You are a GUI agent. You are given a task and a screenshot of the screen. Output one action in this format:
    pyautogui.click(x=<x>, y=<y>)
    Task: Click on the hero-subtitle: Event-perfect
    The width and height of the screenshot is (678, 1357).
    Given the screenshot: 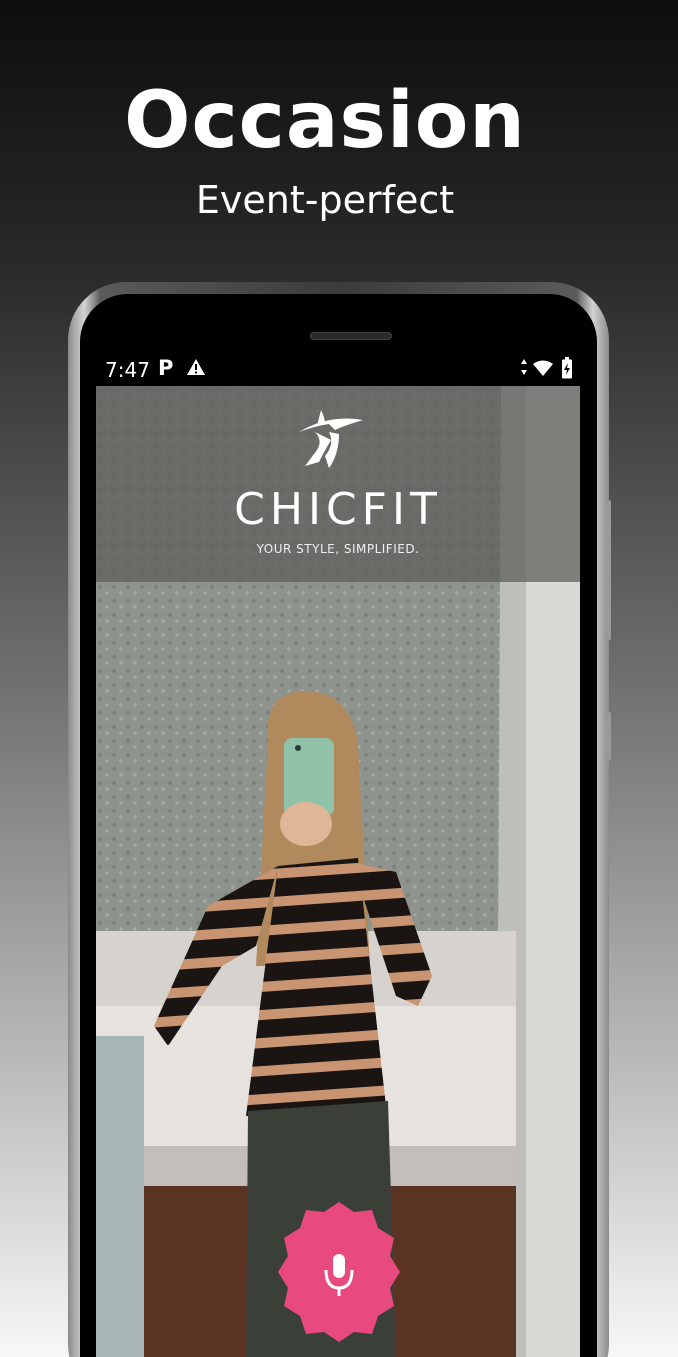 What is the action you would take?
    pyautogui.click(x=325, y=200)
    